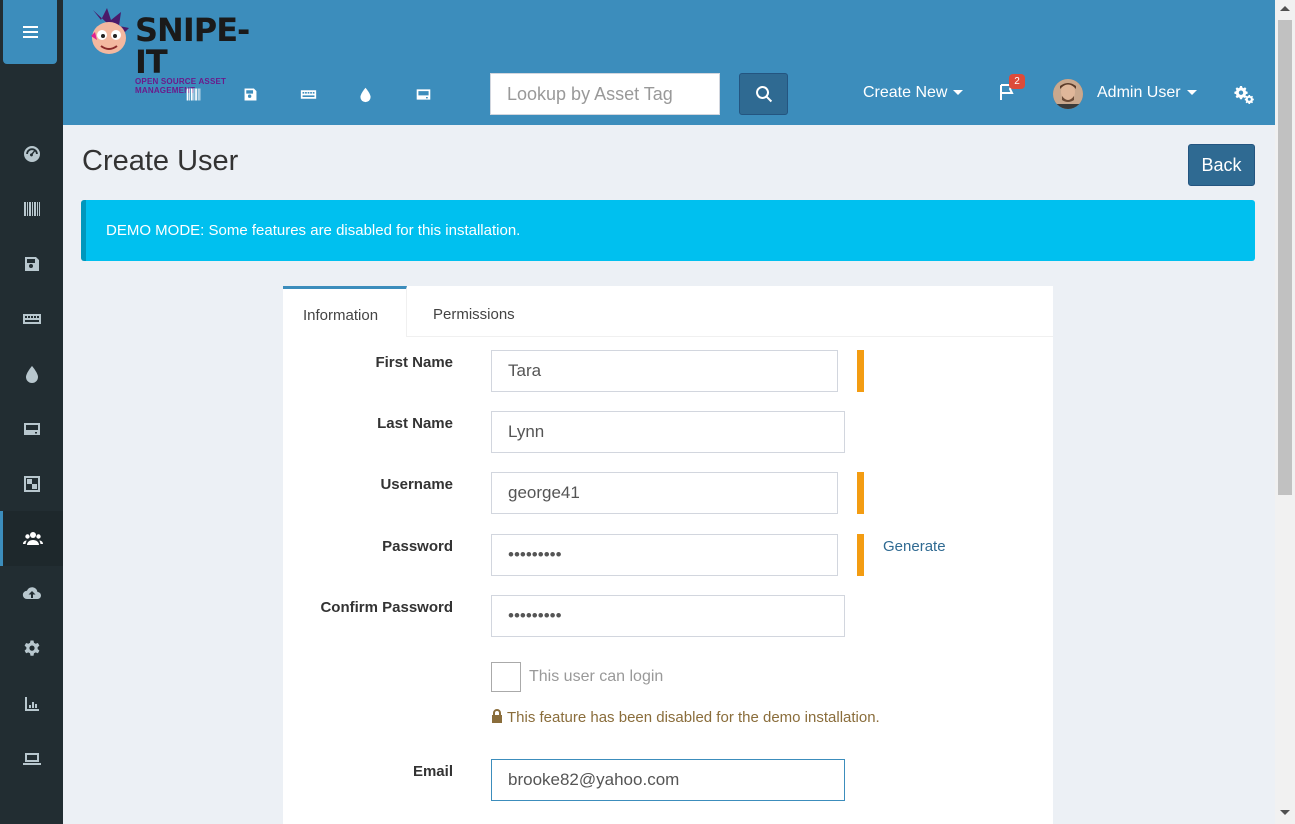 Image resolution: width=1295 pixels, height=824 pixels. Describe the element at coordinates (386, 607) in the screenshot. I see `confirm-password-label: Confirm Password` at that location.